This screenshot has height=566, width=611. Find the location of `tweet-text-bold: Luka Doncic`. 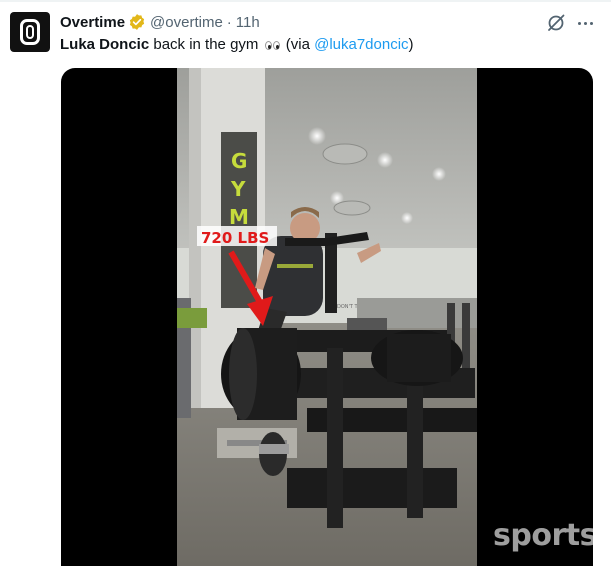

tweet-text-bold: Luka Doncic is located at coordinates (105, 44).